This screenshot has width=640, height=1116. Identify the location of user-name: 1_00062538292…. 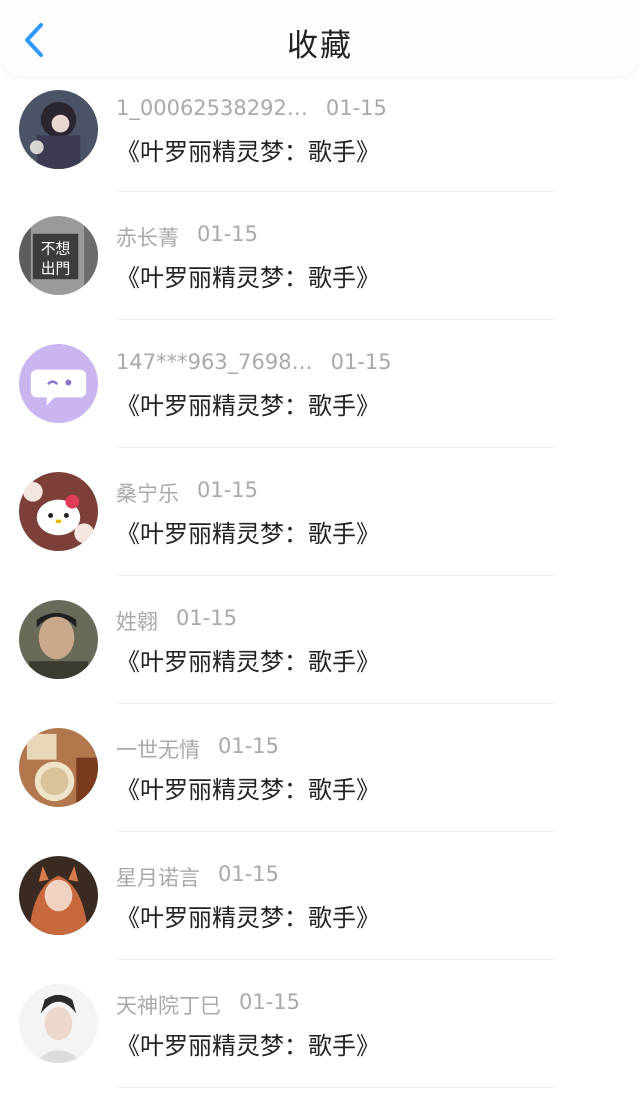
(212, 108).